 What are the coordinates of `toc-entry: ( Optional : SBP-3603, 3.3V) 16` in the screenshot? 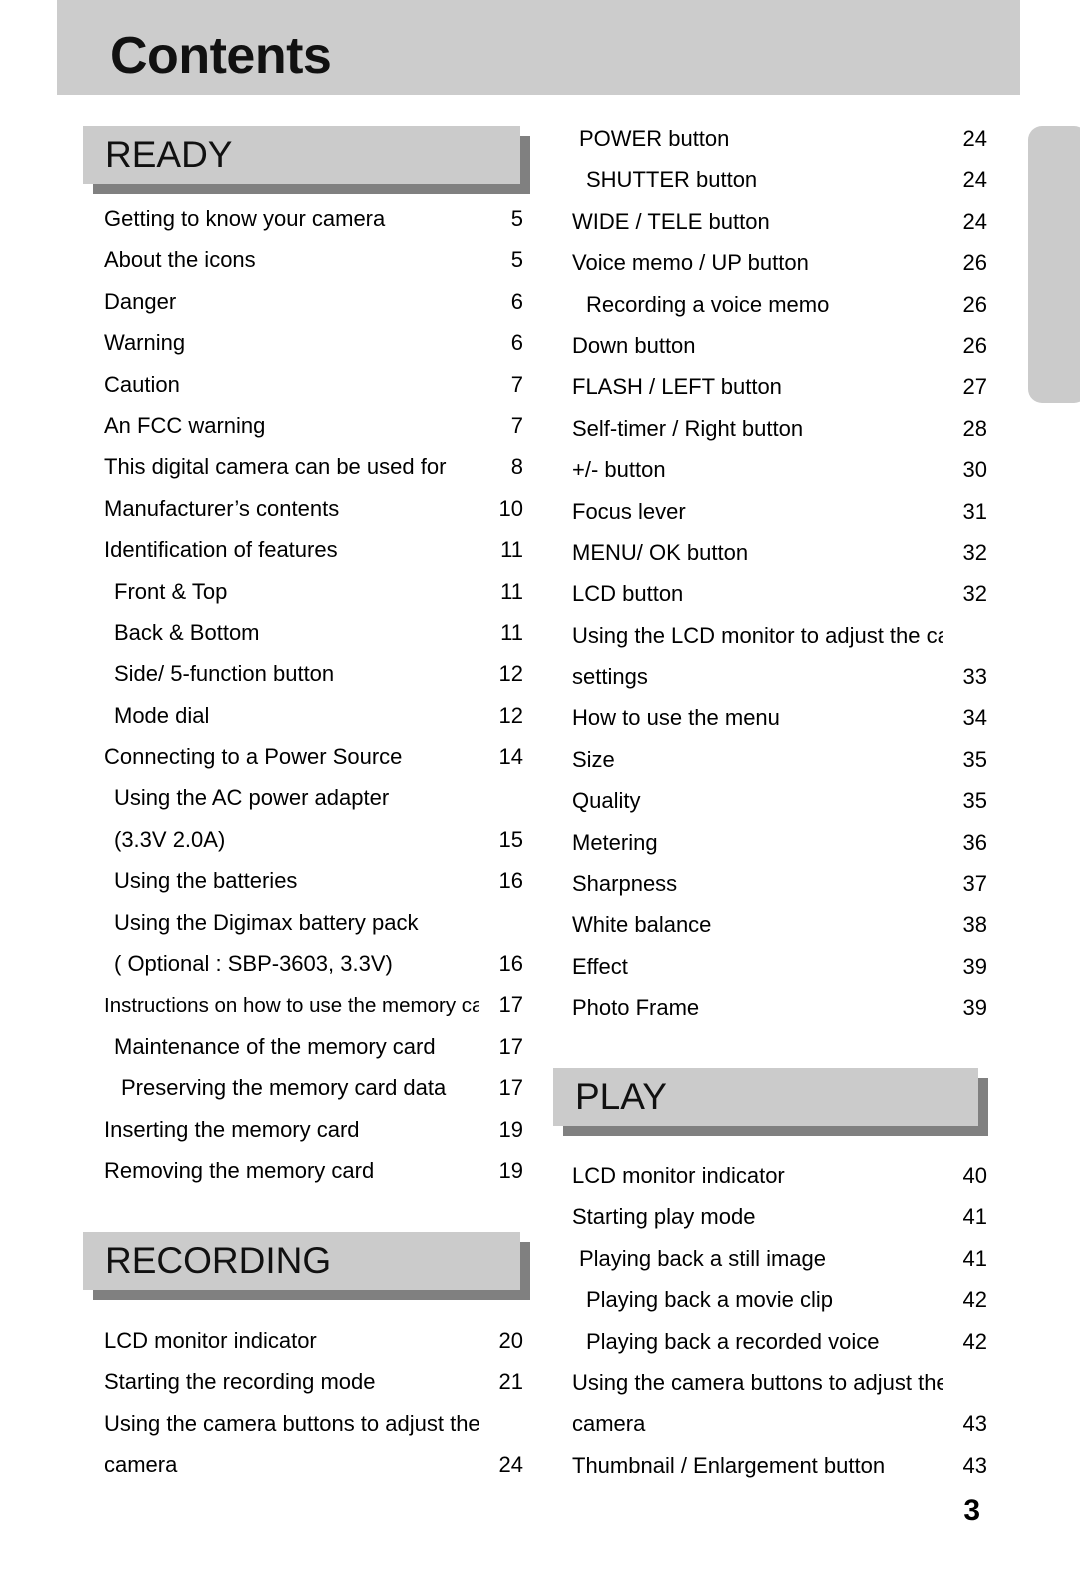 It's located at (303, 963).